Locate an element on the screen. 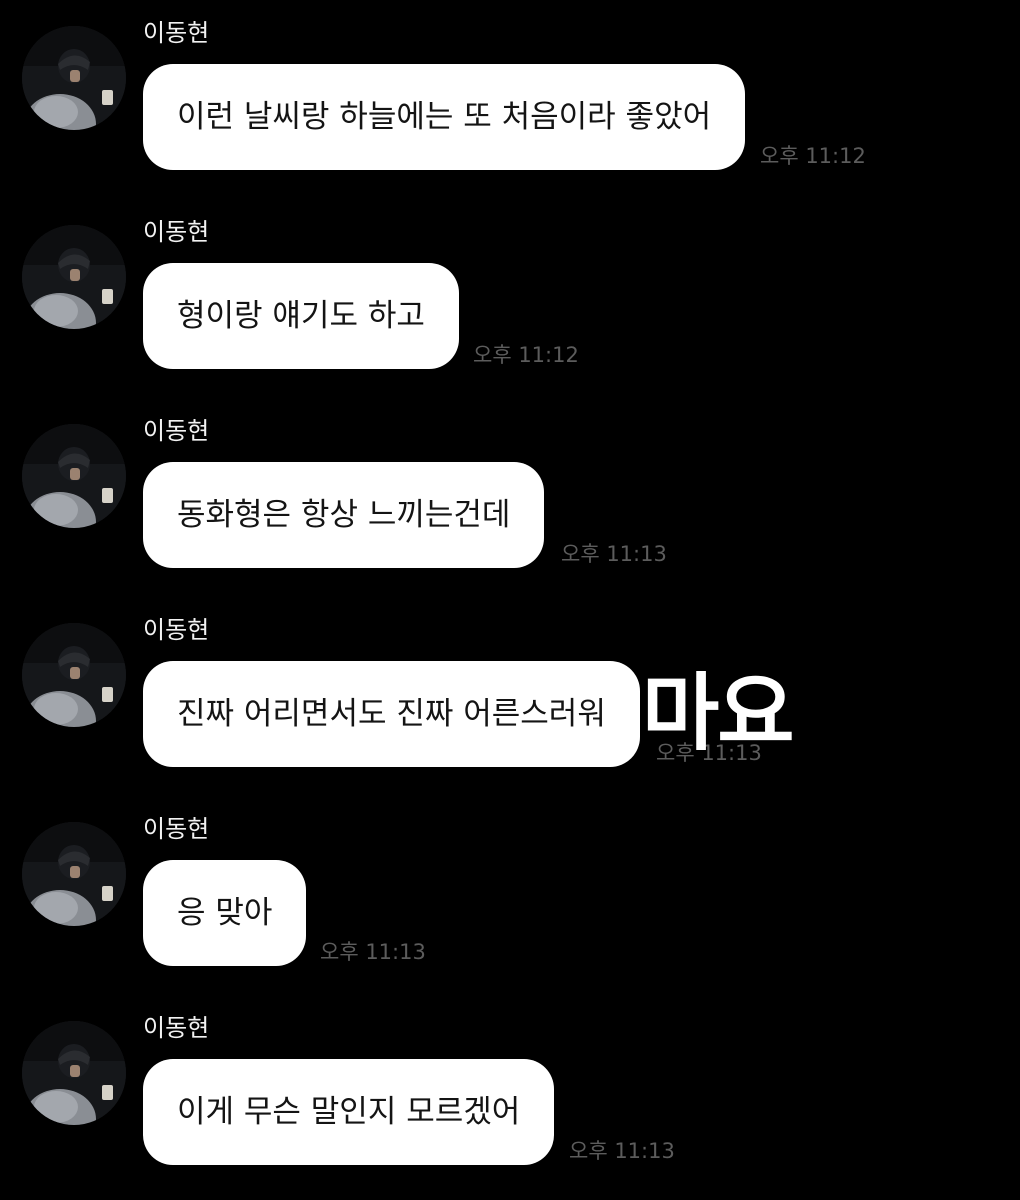 The width and height of the screenshot is (1020, 1200). message-bubble: 동화형은 항상 느끼는건데 is located at coordinates (344, 515).